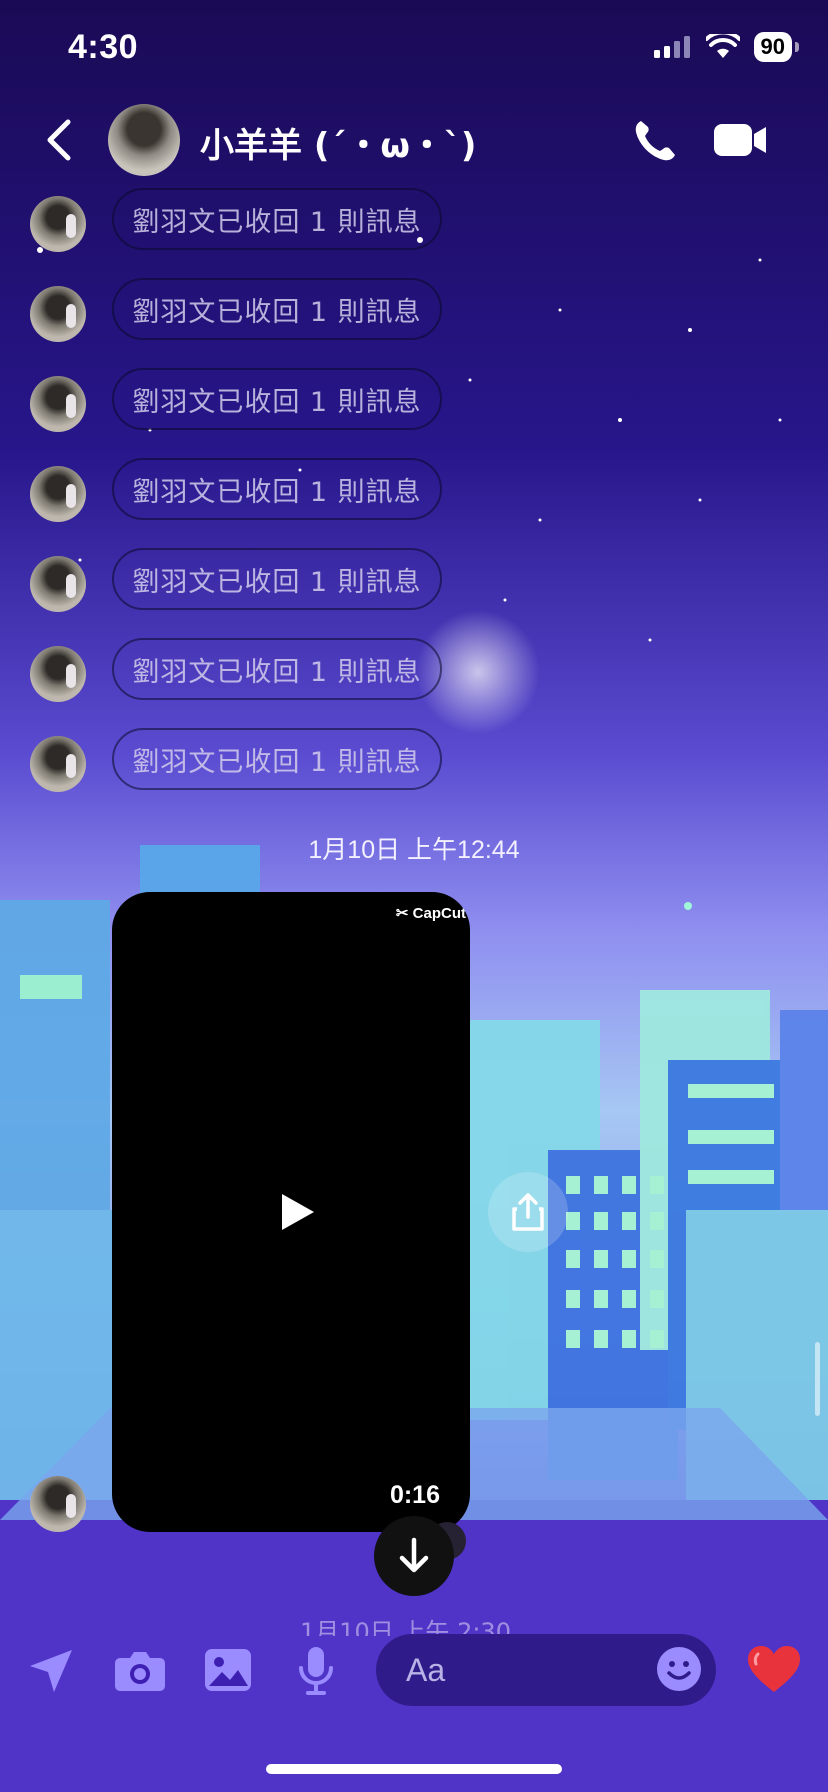 This screenshot has height=1792, width=828. I want to click on share-button, so click(528, 1212).